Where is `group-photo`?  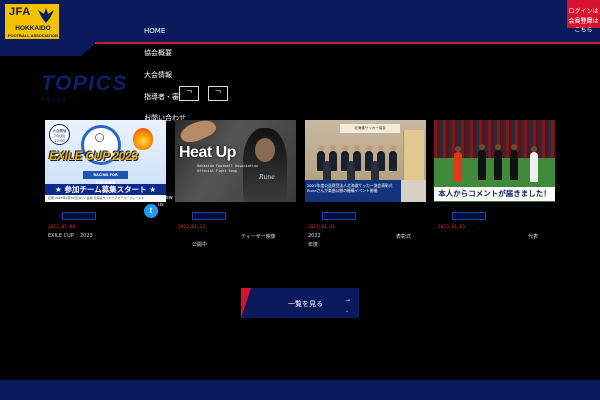
group-photo is located at coordinates (357, 159).